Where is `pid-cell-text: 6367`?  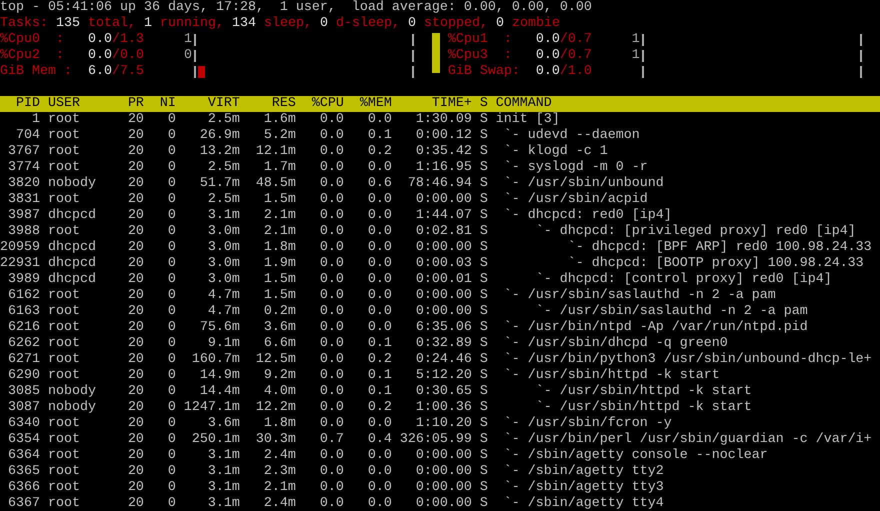 pid-cell-text: 6367 is located at coordinates (23, 503).